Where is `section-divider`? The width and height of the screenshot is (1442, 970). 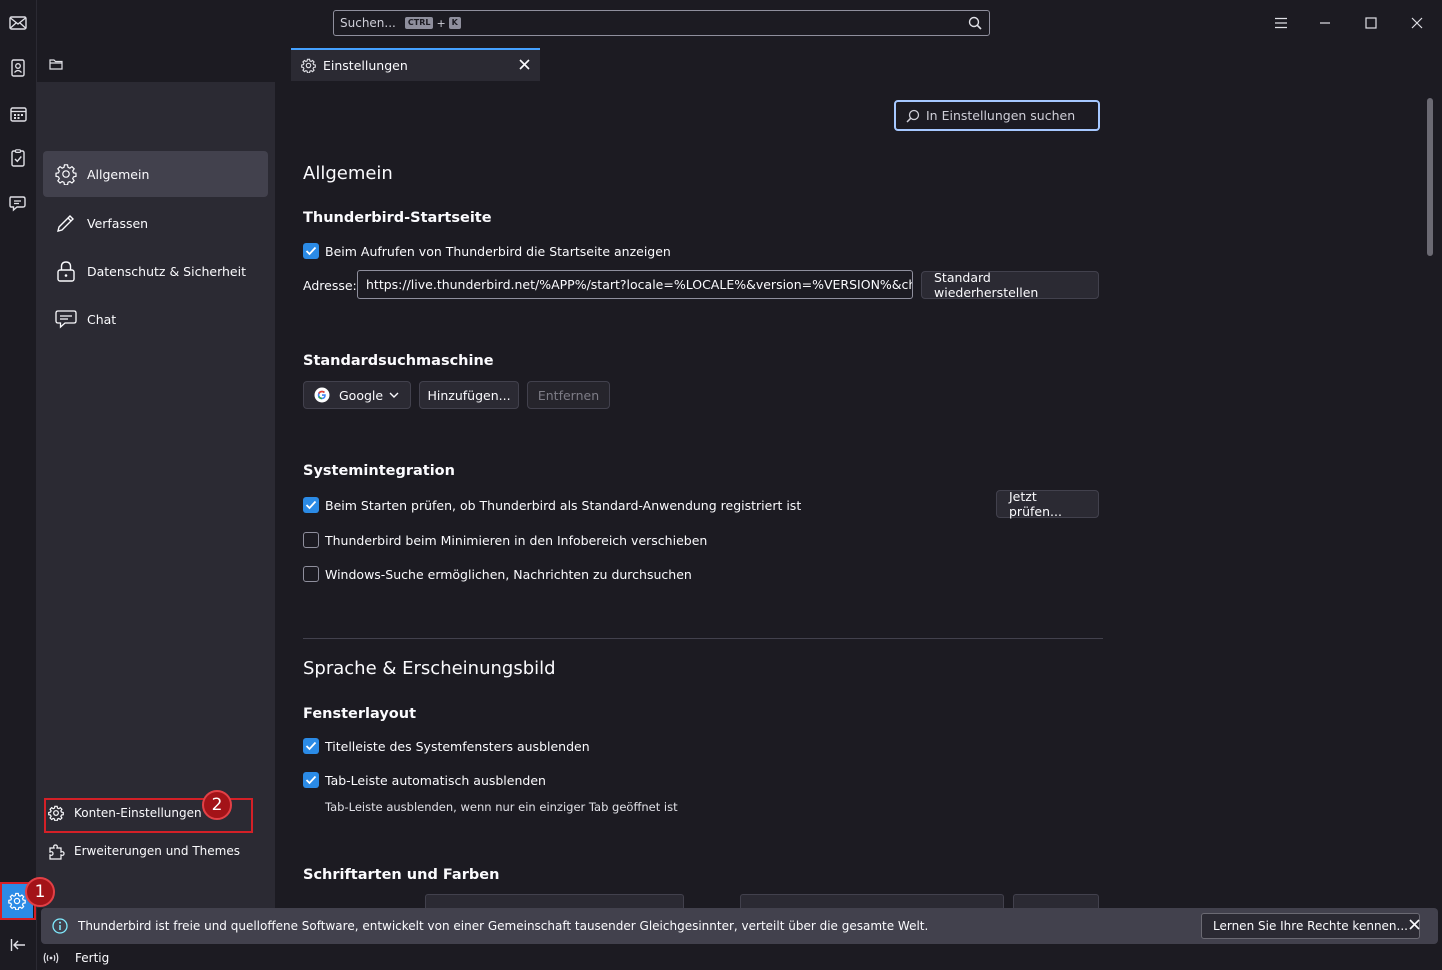 section-divider is located at coordinates (703, 638).